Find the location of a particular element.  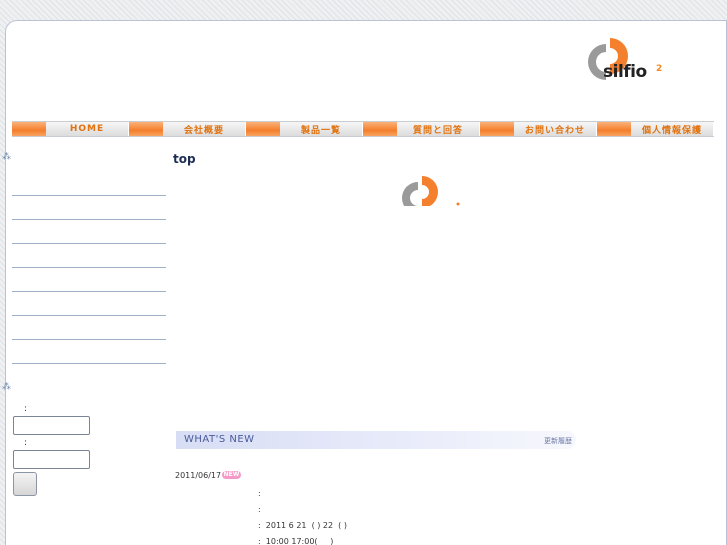

nav-faq: 質問と回答 is located at coordinates (421, 129).